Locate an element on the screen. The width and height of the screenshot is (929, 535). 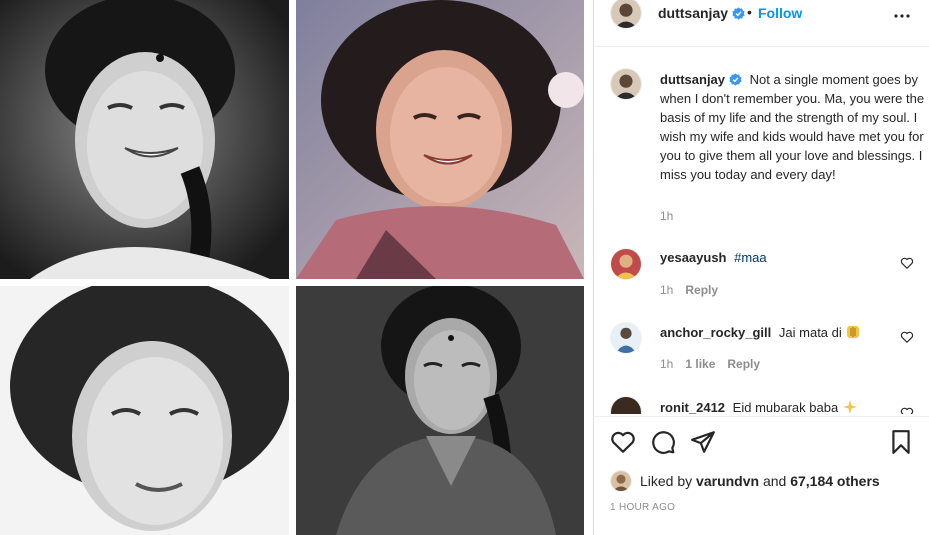
comment-text: ronit_2412 Eid mubarak baba is located at coordinates (759, 406).